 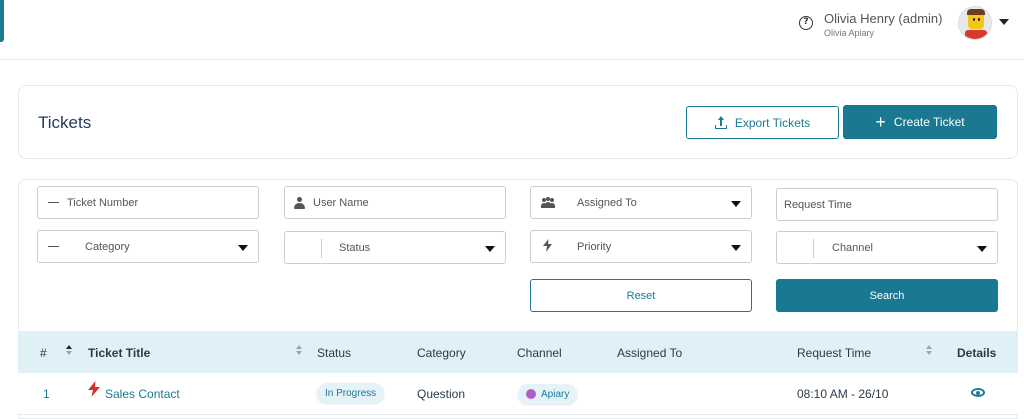 What do you see at coordinates (103, 203) in the screenshot?
I see `ticket-number-placeholder: Ticket Number` at bounding box center [103, 203].